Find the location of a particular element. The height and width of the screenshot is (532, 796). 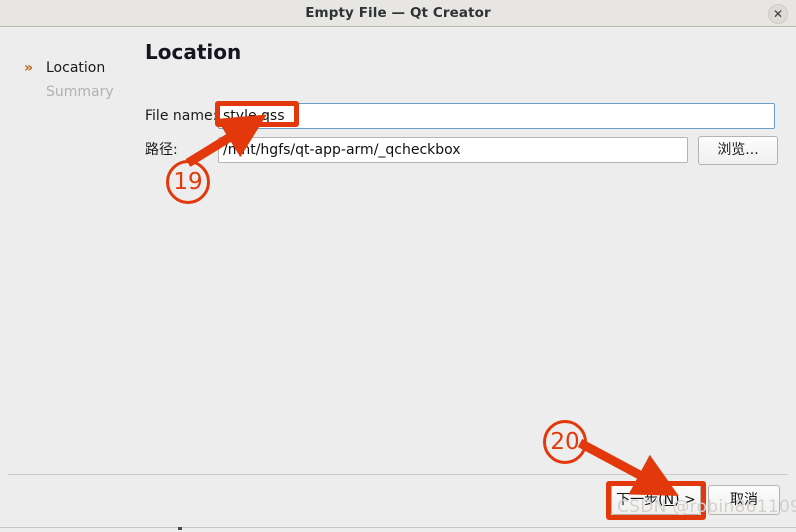

sidebar-item-summary: Summary is located at coordinates (79, 92).